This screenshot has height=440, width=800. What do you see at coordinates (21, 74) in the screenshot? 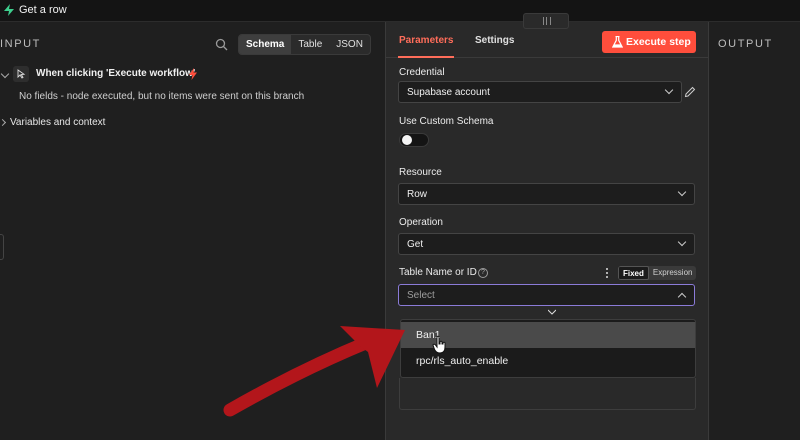
I see `mouse-pointer-icon` at bounding box center [21, 74].